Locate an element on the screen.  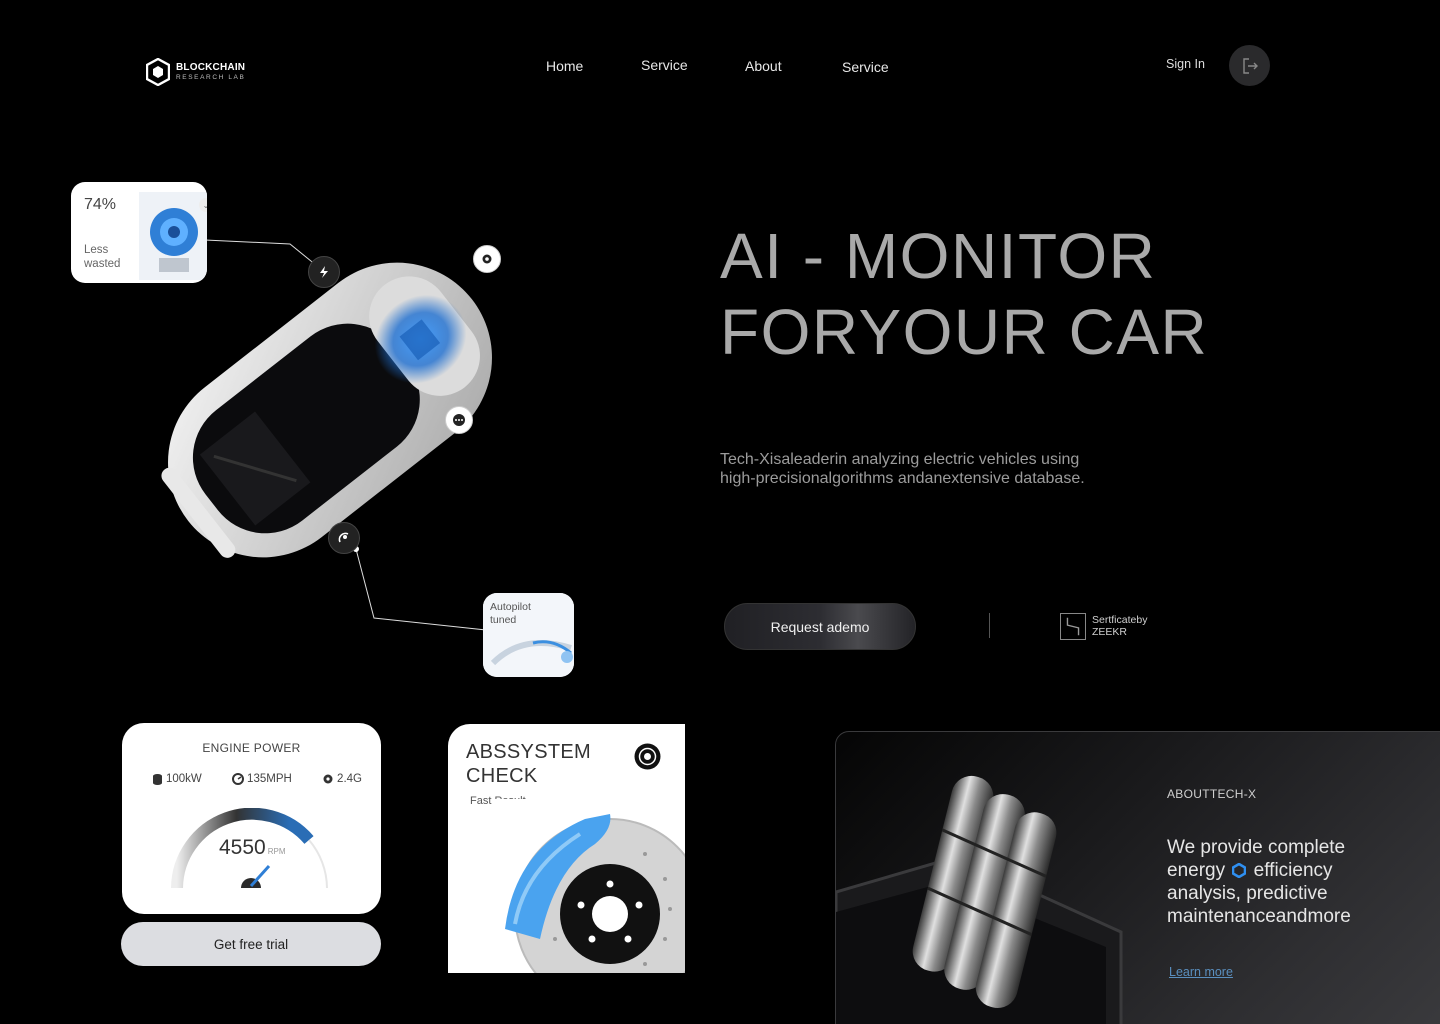
autopilot-label: Autopilot tuned is located at coordinates (510, 614).